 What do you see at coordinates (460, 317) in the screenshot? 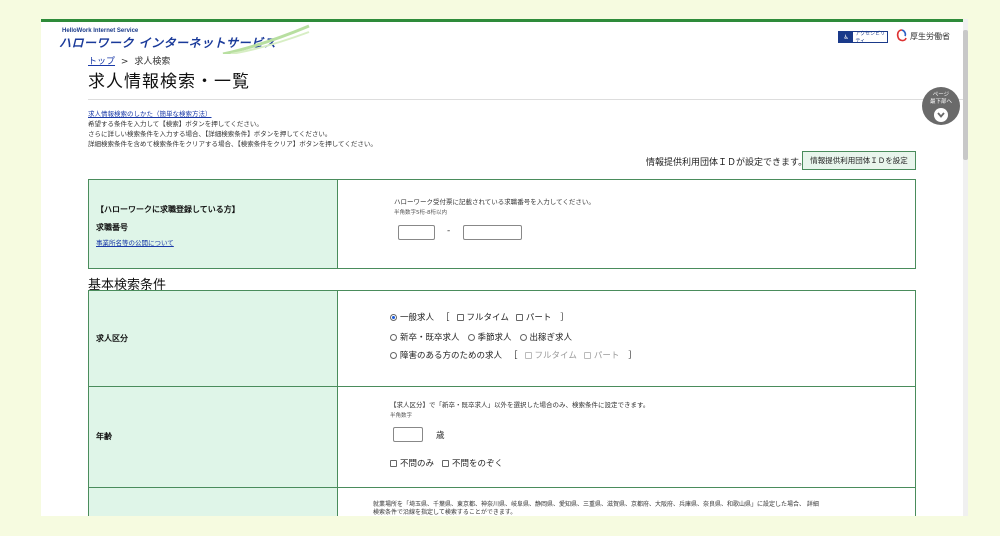
I see `general-fulltime-checkbox` at bounding box center [460, 317].